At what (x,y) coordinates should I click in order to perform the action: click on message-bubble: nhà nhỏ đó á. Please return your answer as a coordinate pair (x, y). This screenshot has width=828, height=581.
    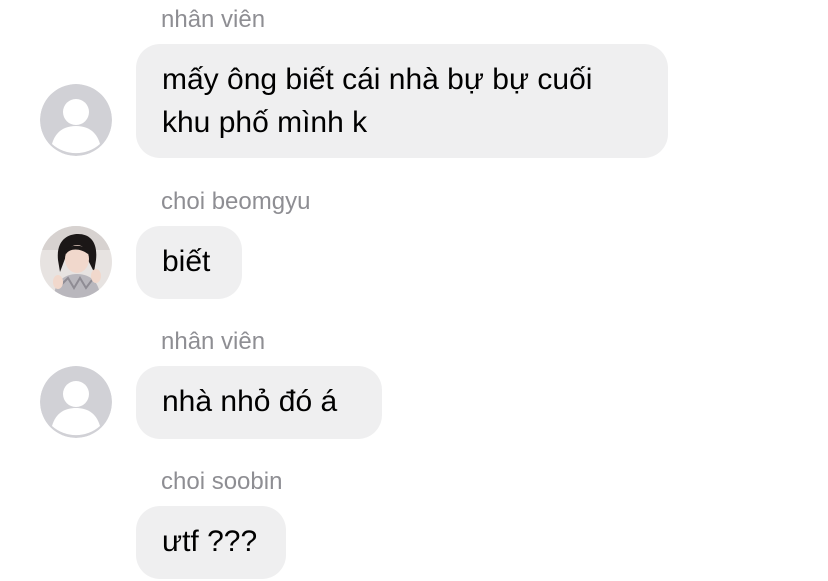
    Looking at the image, I should click on (259, 402).